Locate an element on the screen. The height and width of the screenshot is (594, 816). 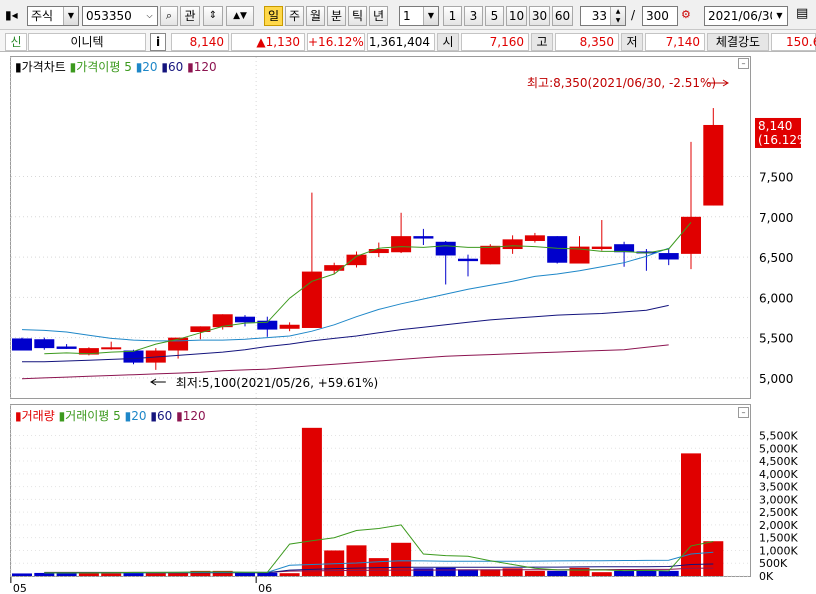
price-axis-tick: 5,500 is located at coordinates (776, 339).